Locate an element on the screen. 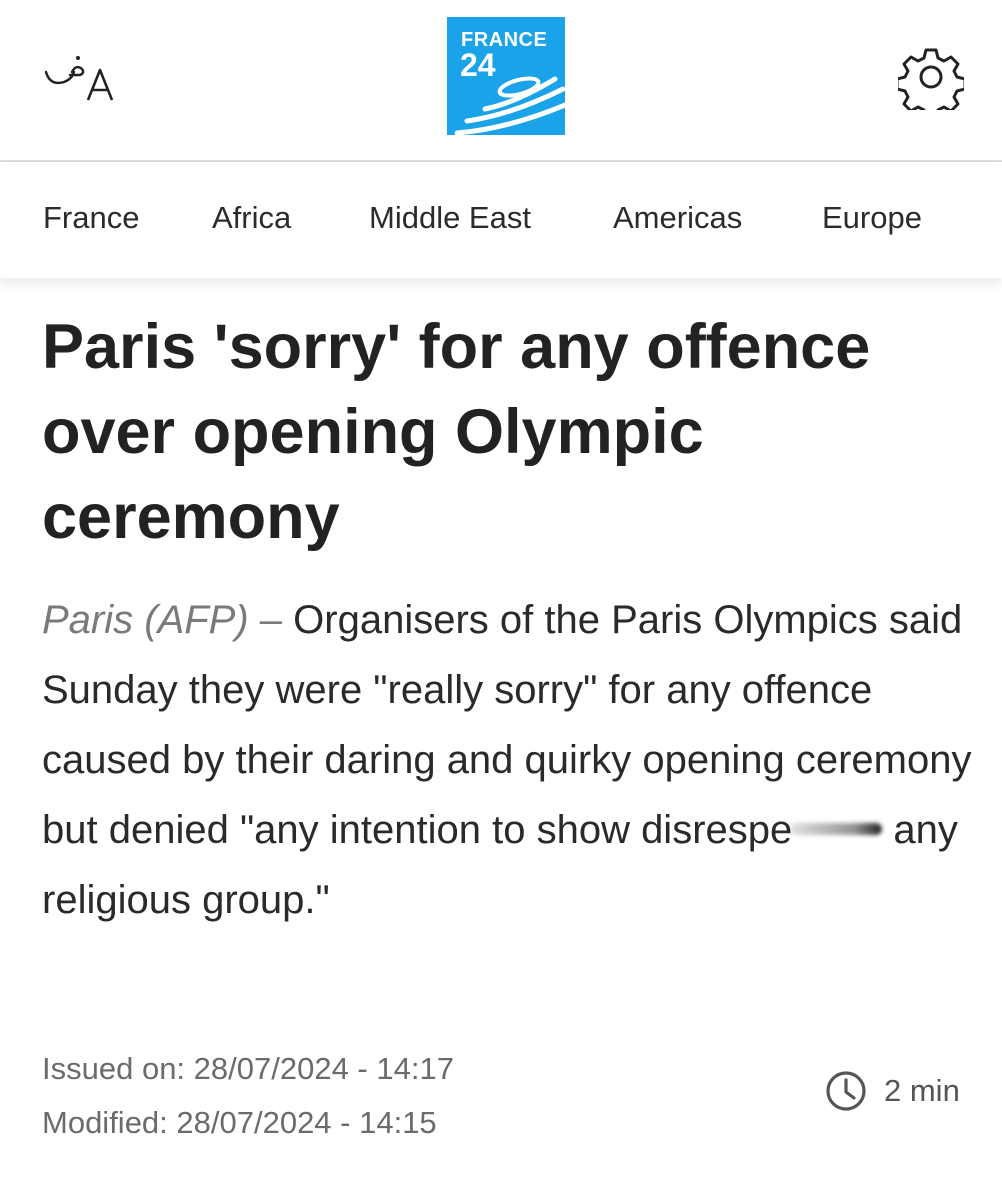 The width and height of the screenshot is (1002, 1195). top-bar: FRANCE 24 is located at coordinates (501, 81).